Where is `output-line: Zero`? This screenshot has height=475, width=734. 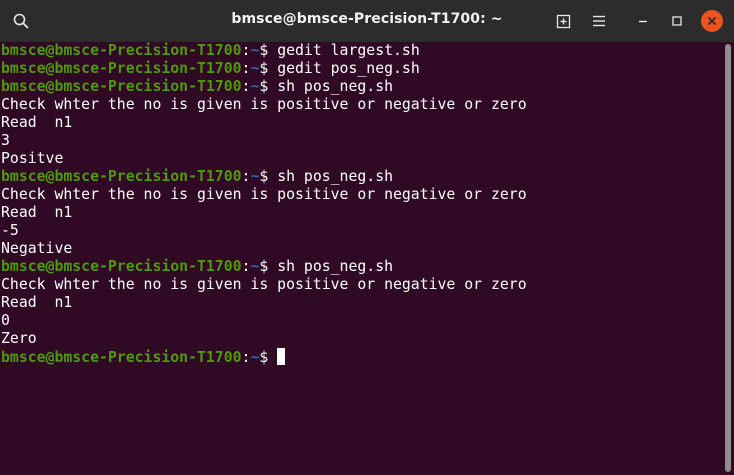
output-line: Zero is located at coordinates (19, 338).